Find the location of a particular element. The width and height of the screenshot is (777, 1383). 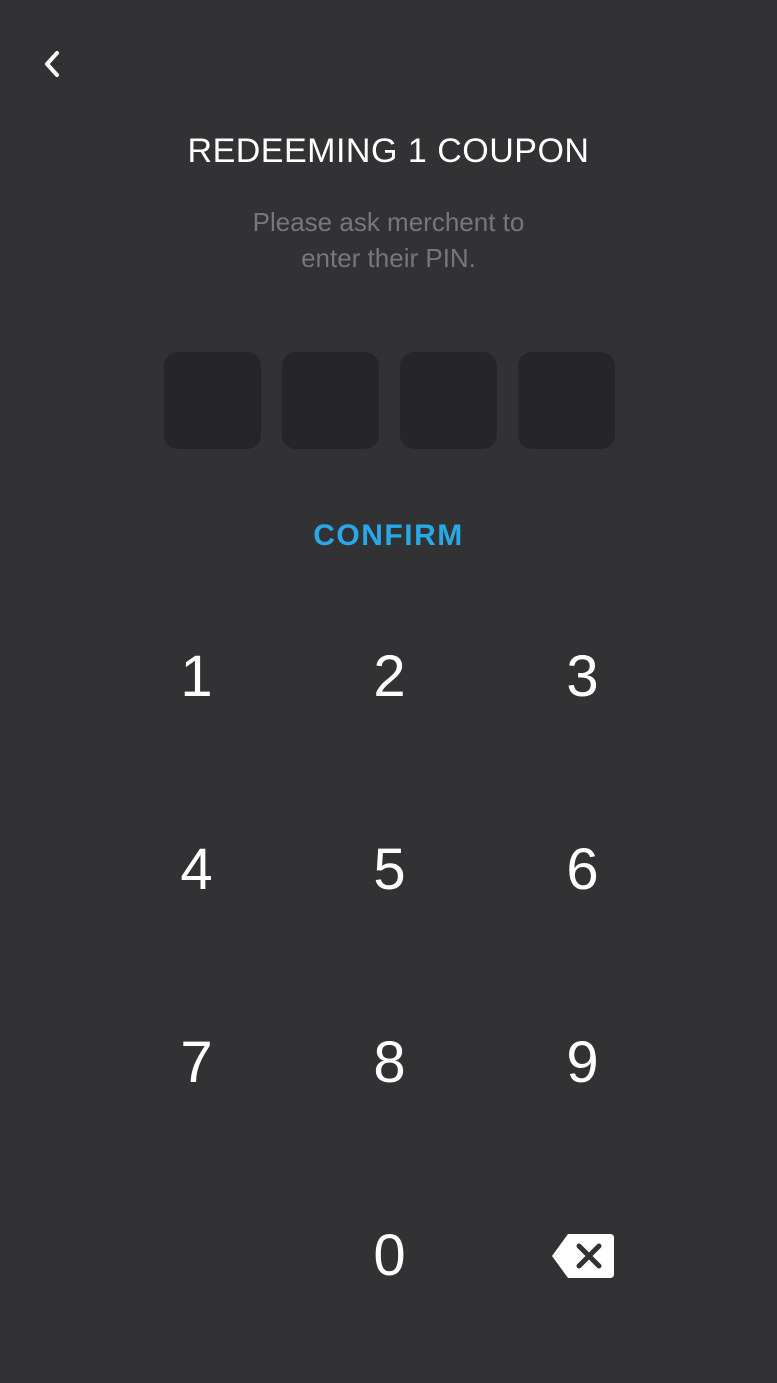

pin-input-row is located at coordinates (389, 400).